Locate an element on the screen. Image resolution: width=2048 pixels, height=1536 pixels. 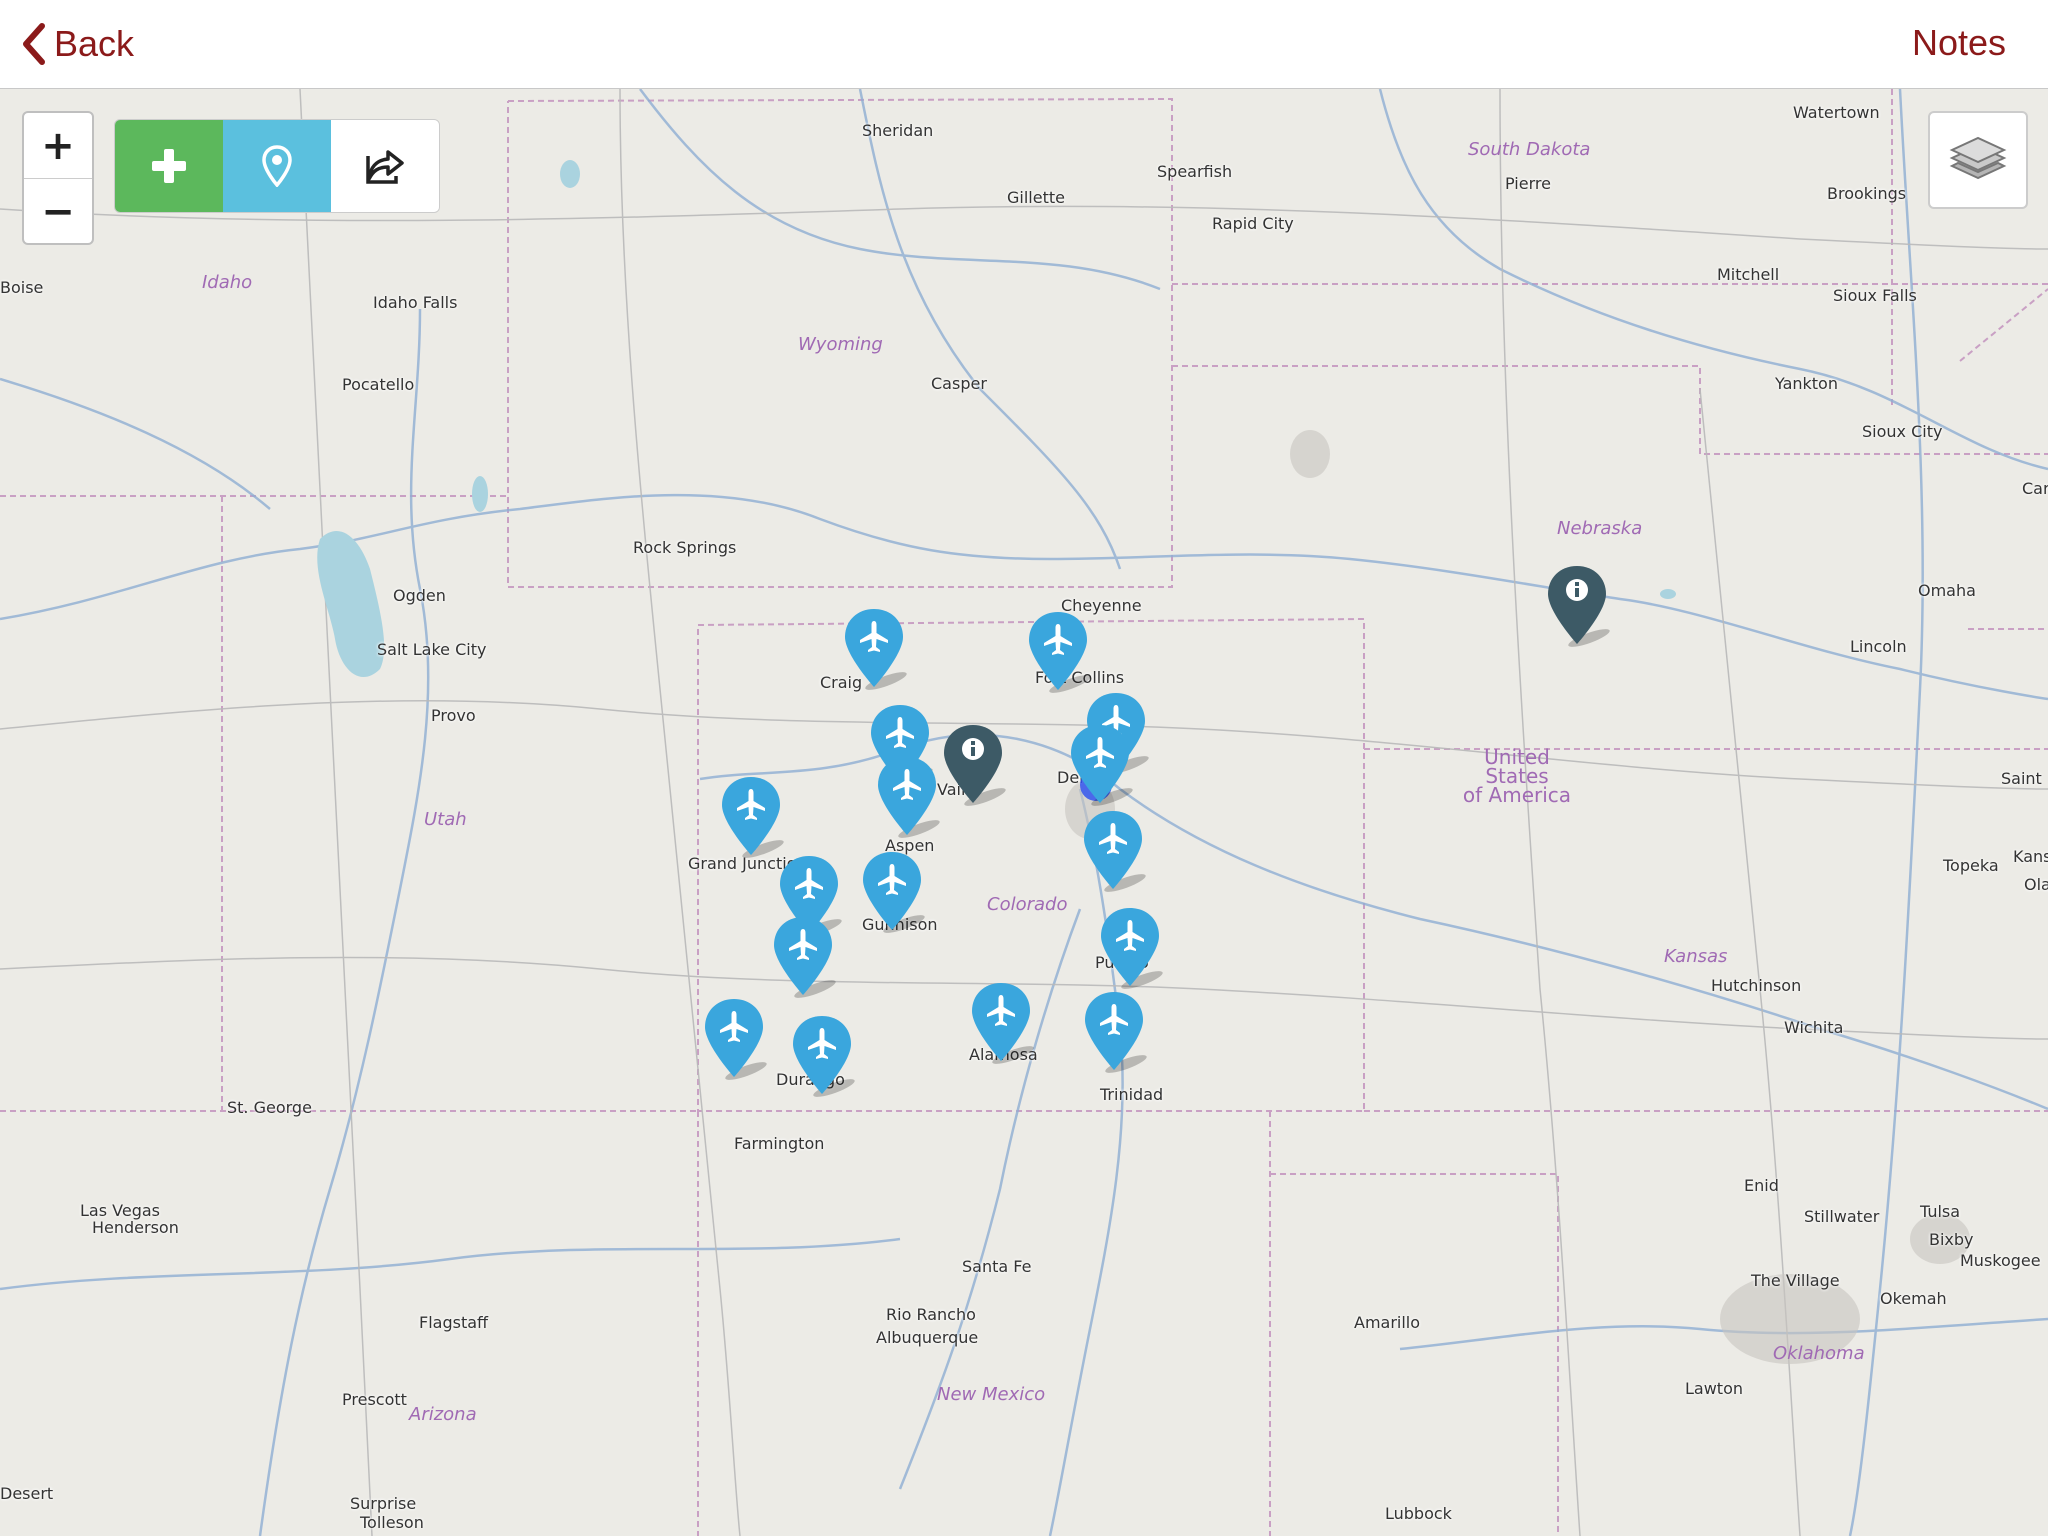
region-label: Nebraska is located at coordinates (1600, 528).